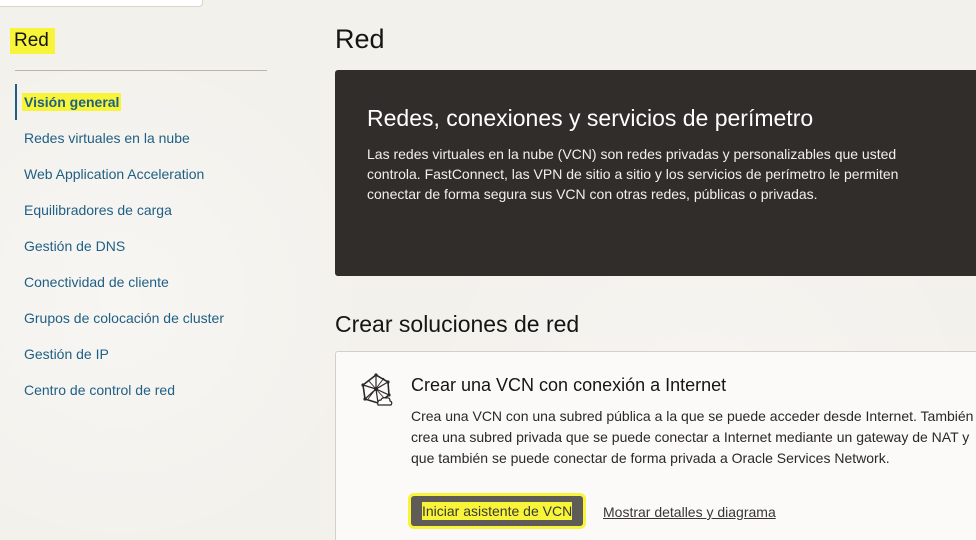  I want to click on sidebar-item-label: Equilibradores de carga, so click(98, 210).